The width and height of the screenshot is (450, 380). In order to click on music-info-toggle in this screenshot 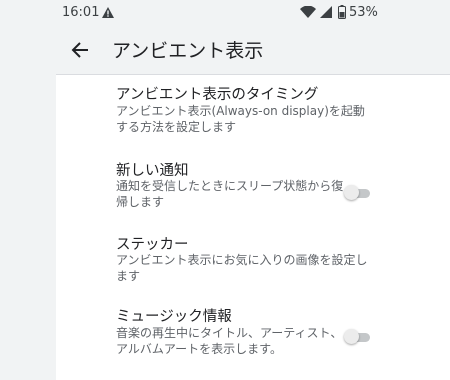, I will do `click(358, 336)`.